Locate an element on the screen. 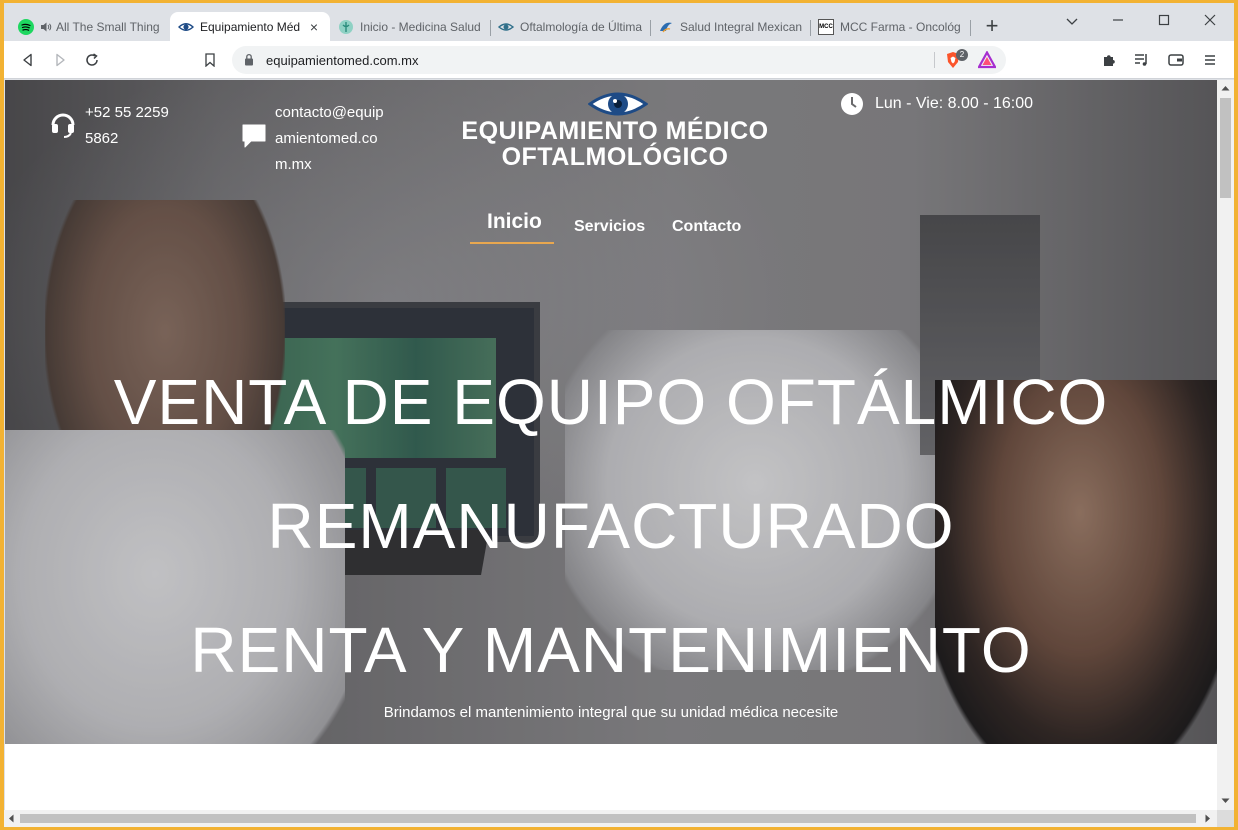 The width and height of the screenshot is (1238, 830). close-icon is located at coordinates (1210, 20).